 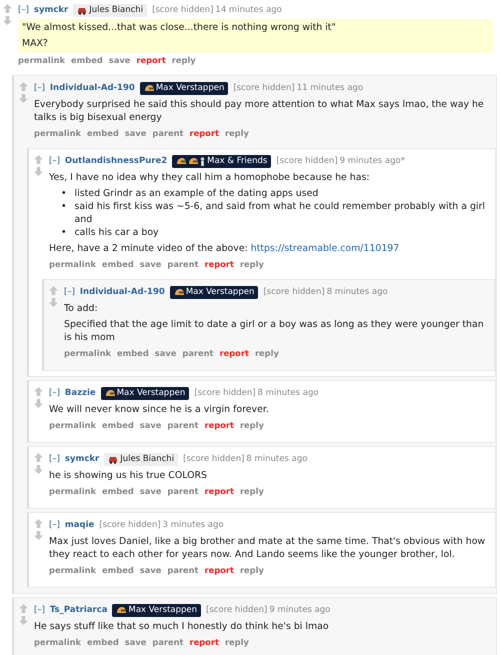 I want to click on video-link: https://streamable.com/110197, so click(x=325, y=248).